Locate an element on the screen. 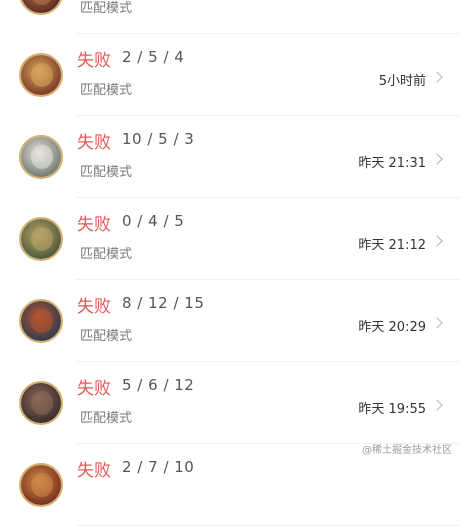 This screenshot has width=460, height=526. match-time: 5小时前 is located at coordinates (402, 81).